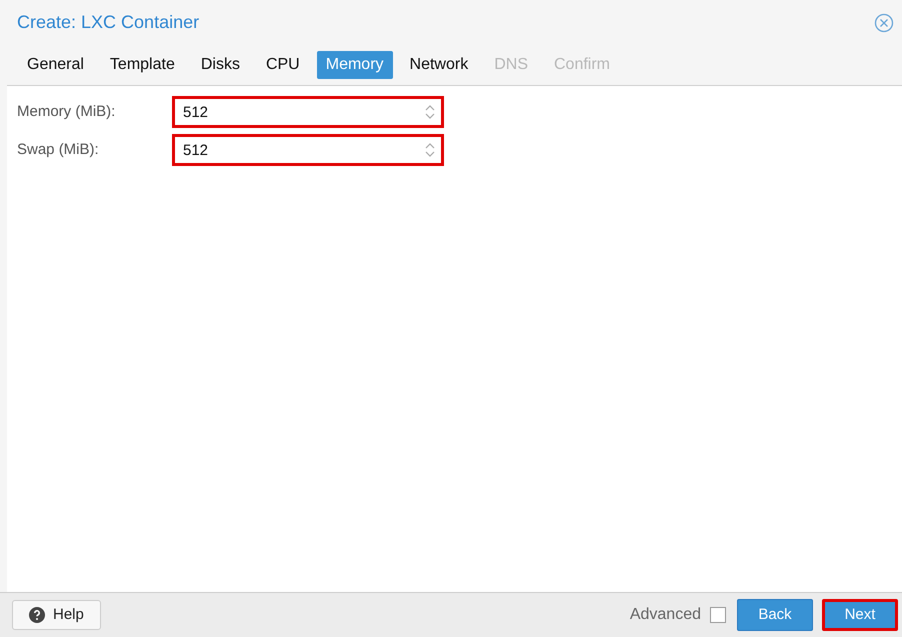  I want to click on help-icon, so click(37, 615).